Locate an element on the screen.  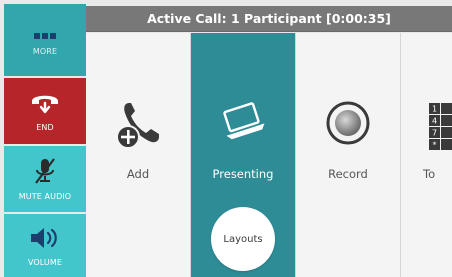
keypad-digit: 1 is located at coordinates (434, 109).